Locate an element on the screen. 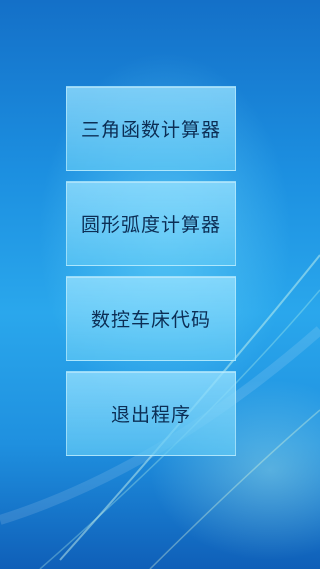 This screenshot has width=320, height=569. trig-calculator-button: 三角函数计算器 is located at coordinates (151, 128).